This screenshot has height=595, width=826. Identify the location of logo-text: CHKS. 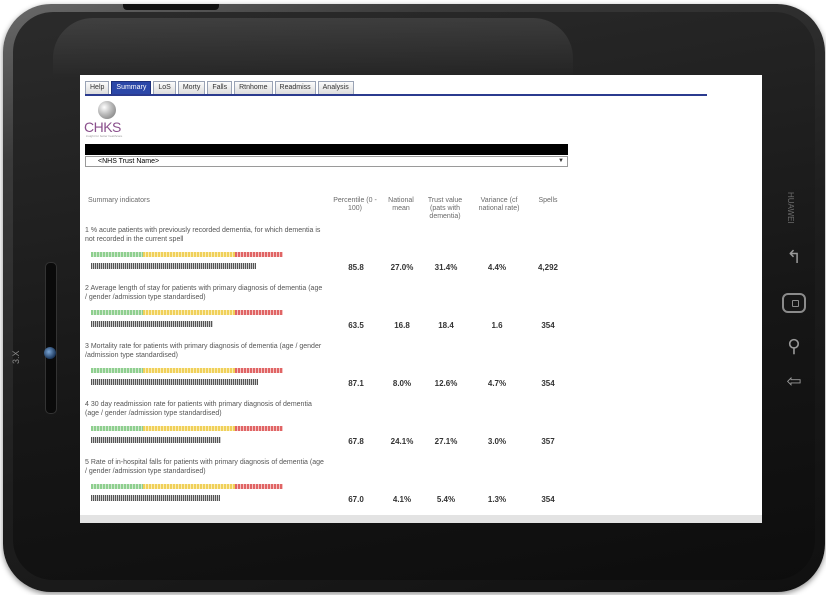
(102, 127).